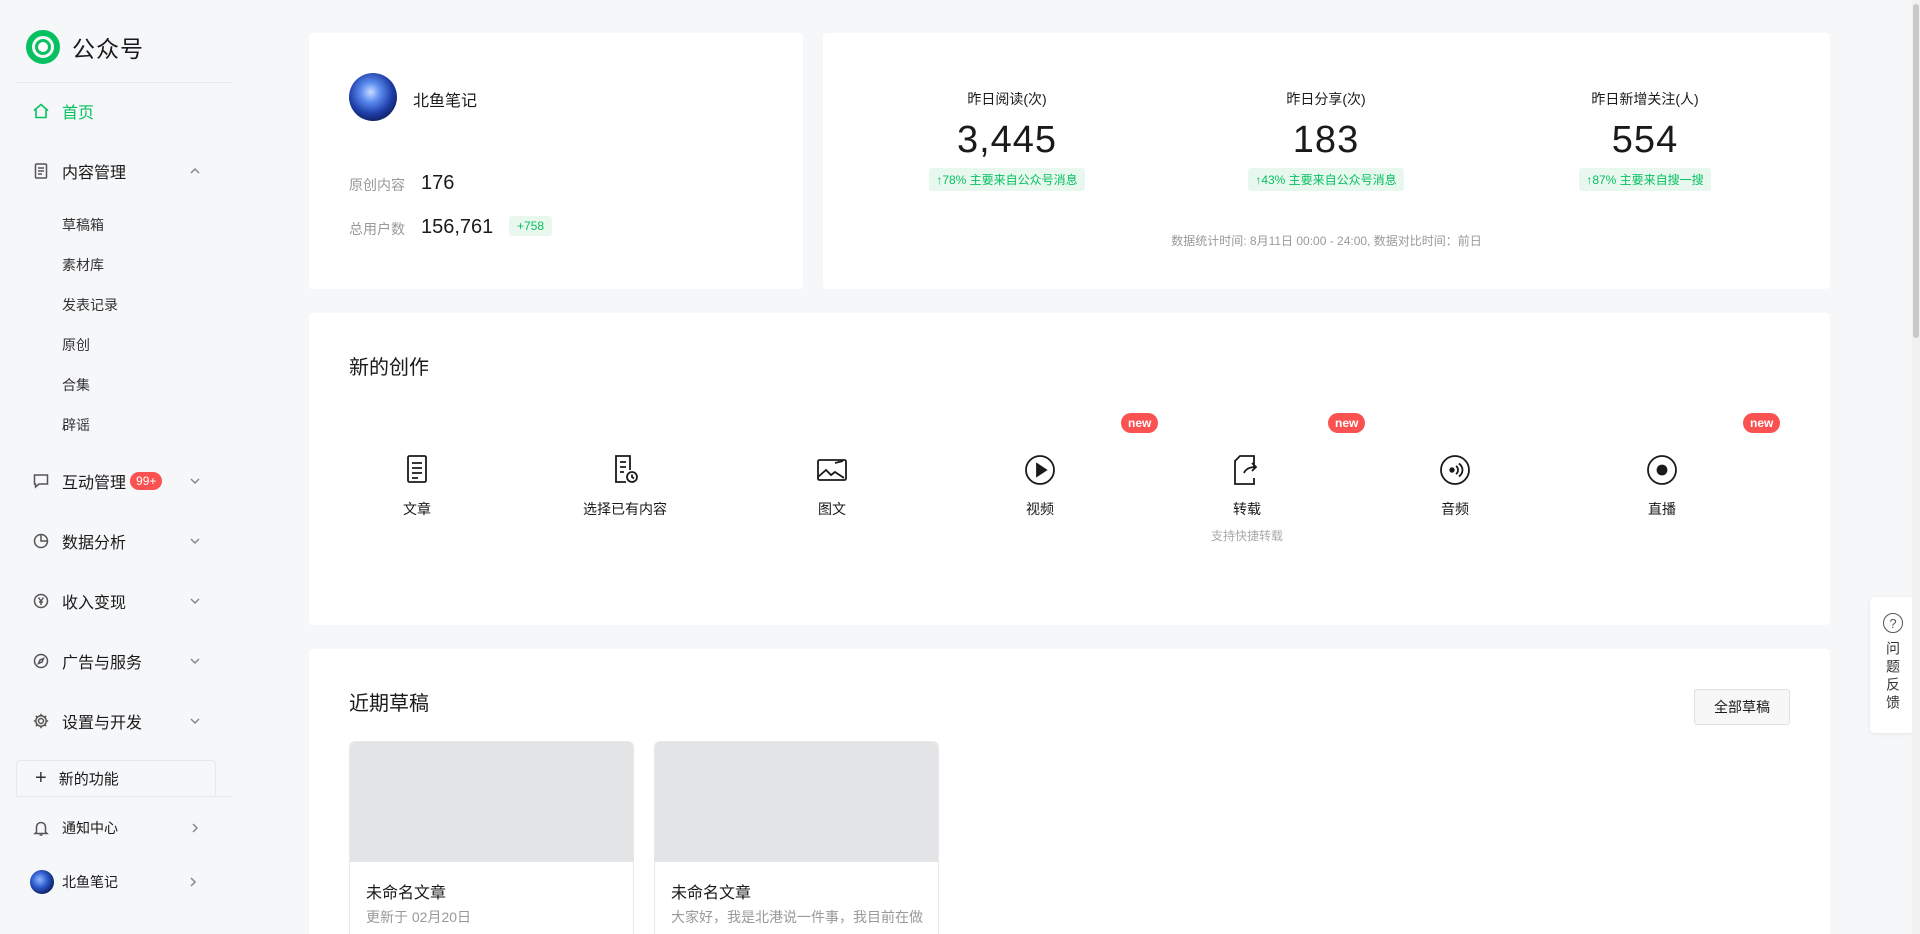  Describe the element at coordinates (76, 345) in the screenshot. I see `nav-original: 原创` at that location.